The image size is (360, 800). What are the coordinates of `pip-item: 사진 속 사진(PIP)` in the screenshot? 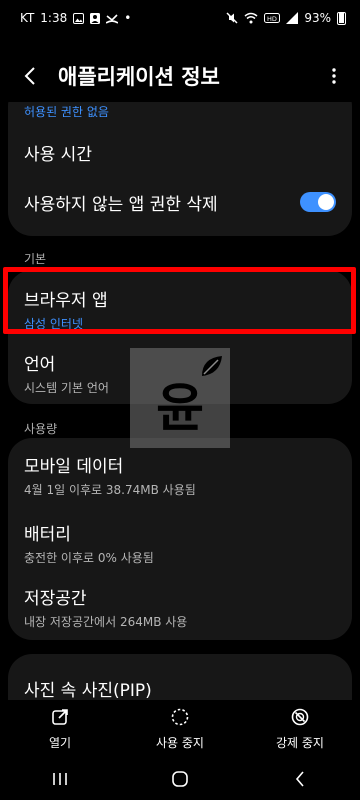 It's located at (180, 677).